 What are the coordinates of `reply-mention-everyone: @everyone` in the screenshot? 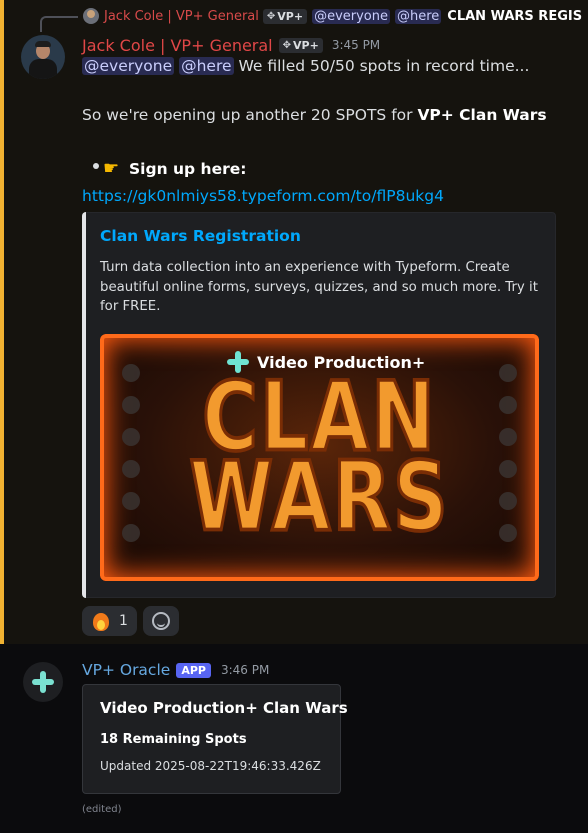 It's located at (351, 16).